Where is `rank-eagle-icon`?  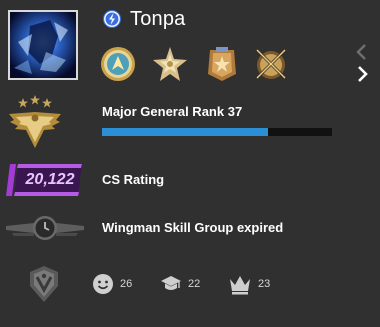
rank-eagle-icon is located at coordinates (35, 122).